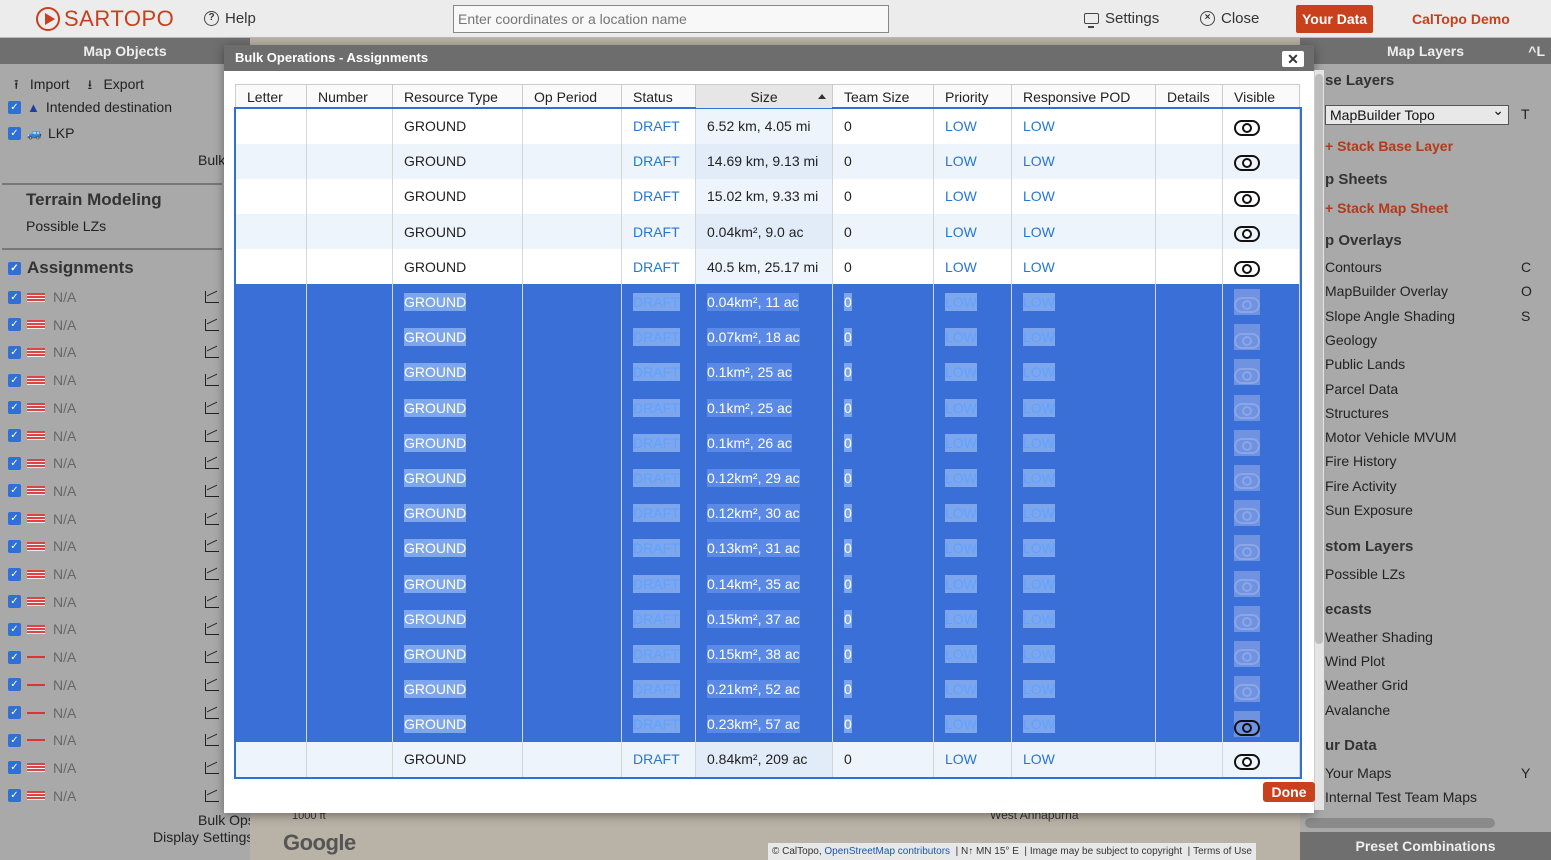 This screenshot has height=860, width=1551. I want to click on overlay-item: Sun Exposure, so click(1369, 510).